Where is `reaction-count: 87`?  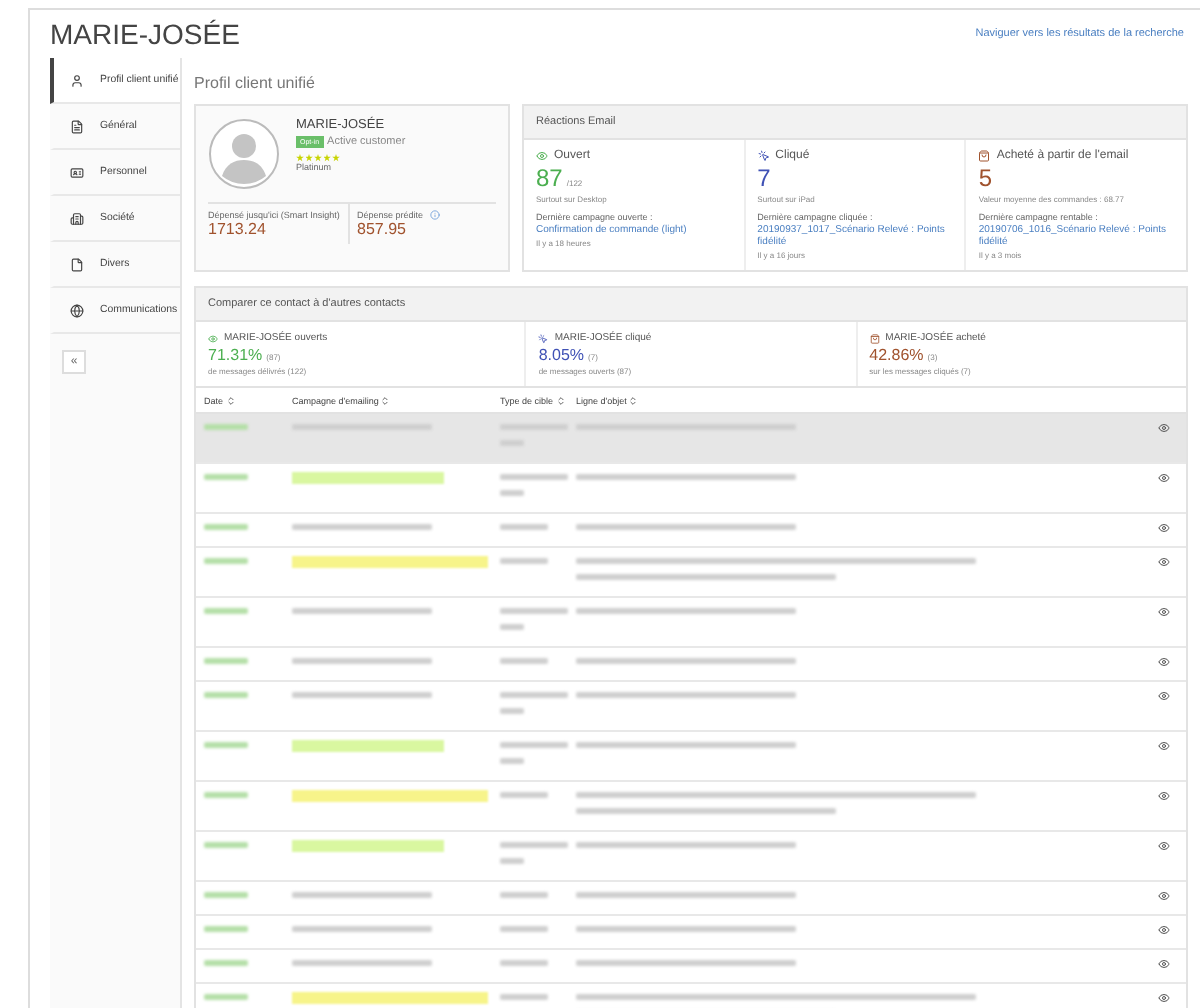 reaction-count: 87 is located at coordinates (549, 178).